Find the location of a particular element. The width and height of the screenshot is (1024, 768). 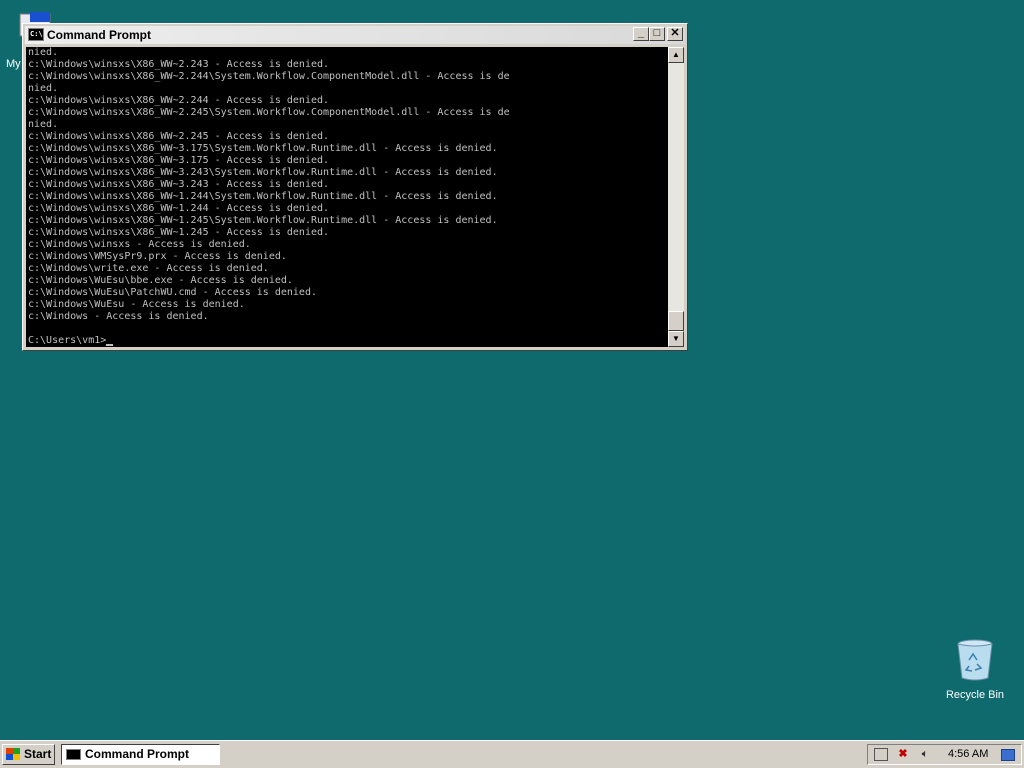

console-app-icon: C:\ is located at coordinates (36, 34).